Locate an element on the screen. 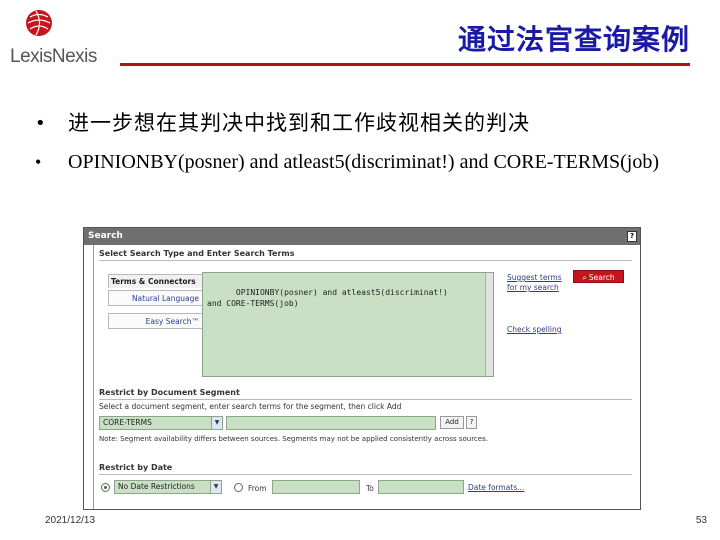  date-no-restriction-radio is located at coordinates (105, 487).